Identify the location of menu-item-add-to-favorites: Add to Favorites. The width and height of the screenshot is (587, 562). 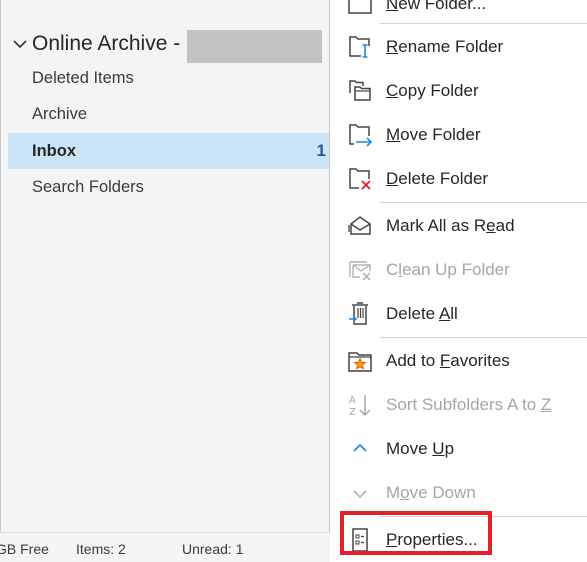
(458, 361).